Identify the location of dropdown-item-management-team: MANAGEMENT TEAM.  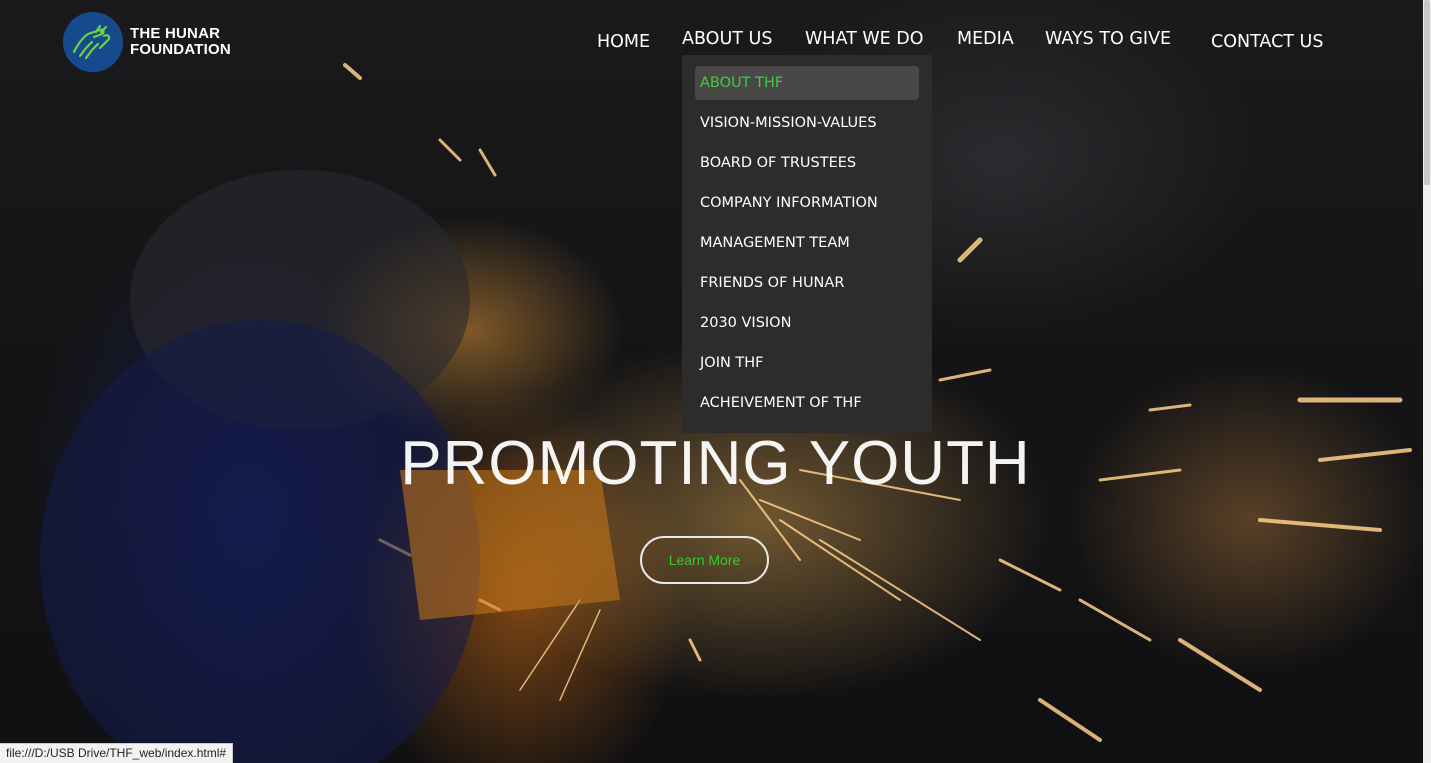
(807, 243).